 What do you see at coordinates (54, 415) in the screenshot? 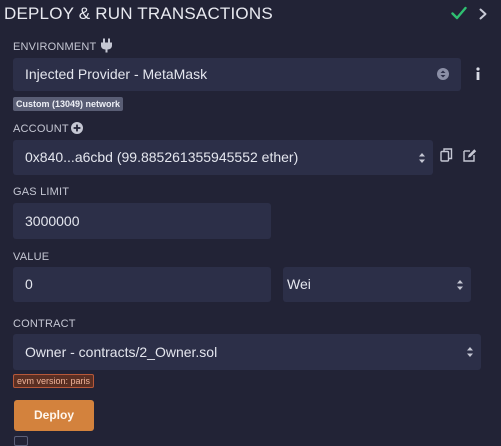
I see `deploy-button: Deploy` at bounding box center [54, 415].